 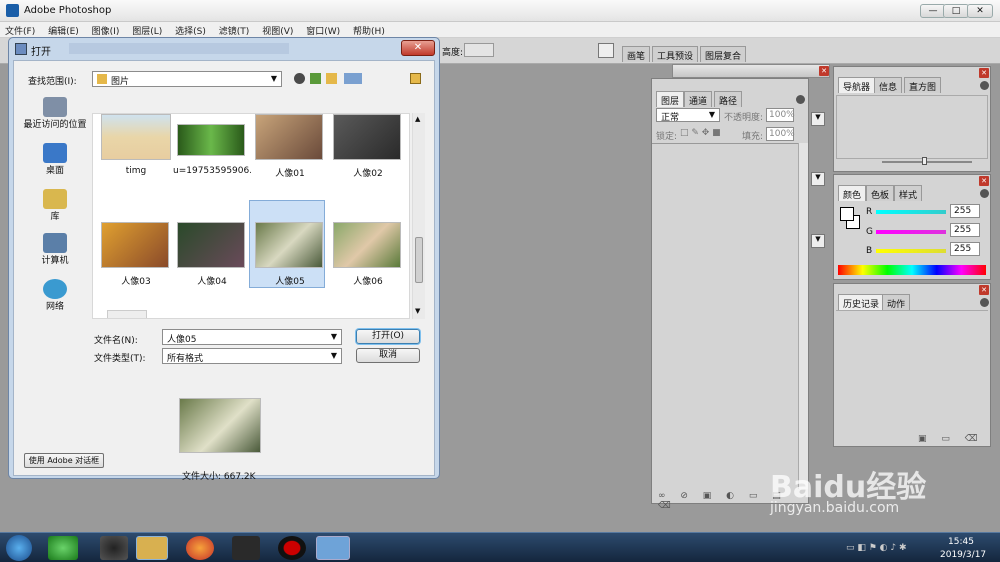 I want to click on fill-value: 100%, so click(x=782, y=134).